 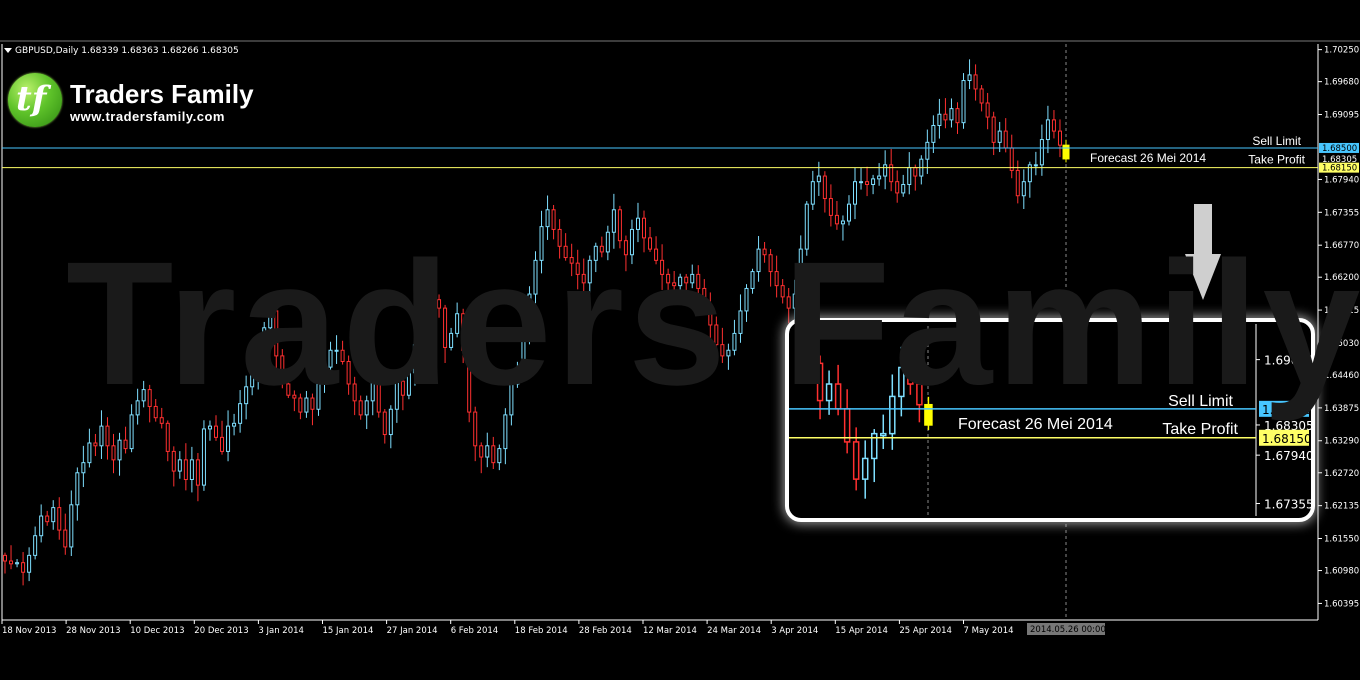 I want to click on price-tick-label: 1.69680, so click(x=1341, y=83).